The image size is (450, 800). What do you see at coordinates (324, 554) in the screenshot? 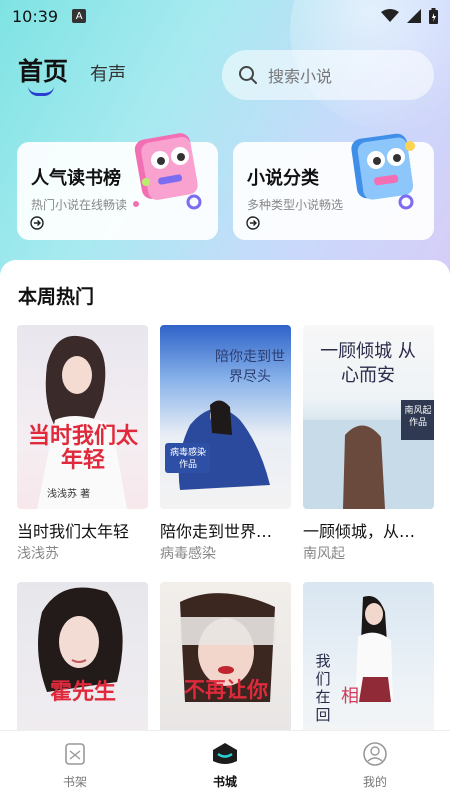
I see `book-author: 南风起` at bounding box center [324, 554].